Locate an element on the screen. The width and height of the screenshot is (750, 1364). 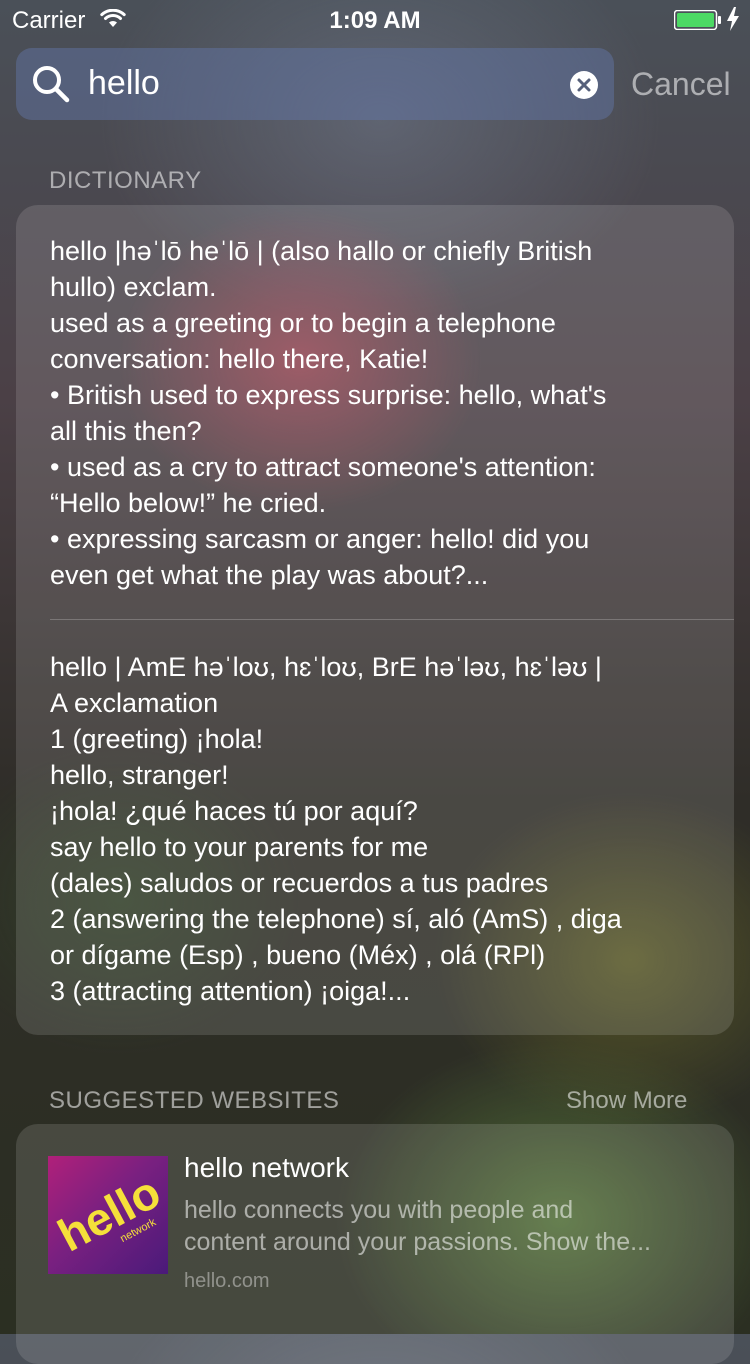
clear-text-button is located at coordinates (584, 85).